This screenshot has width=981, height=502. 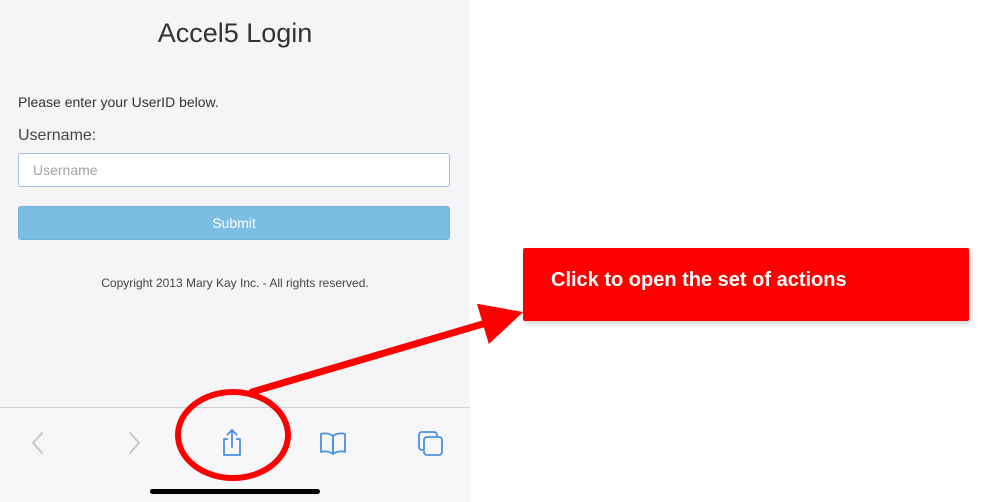 I want to click on browser-toolbar, so click(x=235, y=454).